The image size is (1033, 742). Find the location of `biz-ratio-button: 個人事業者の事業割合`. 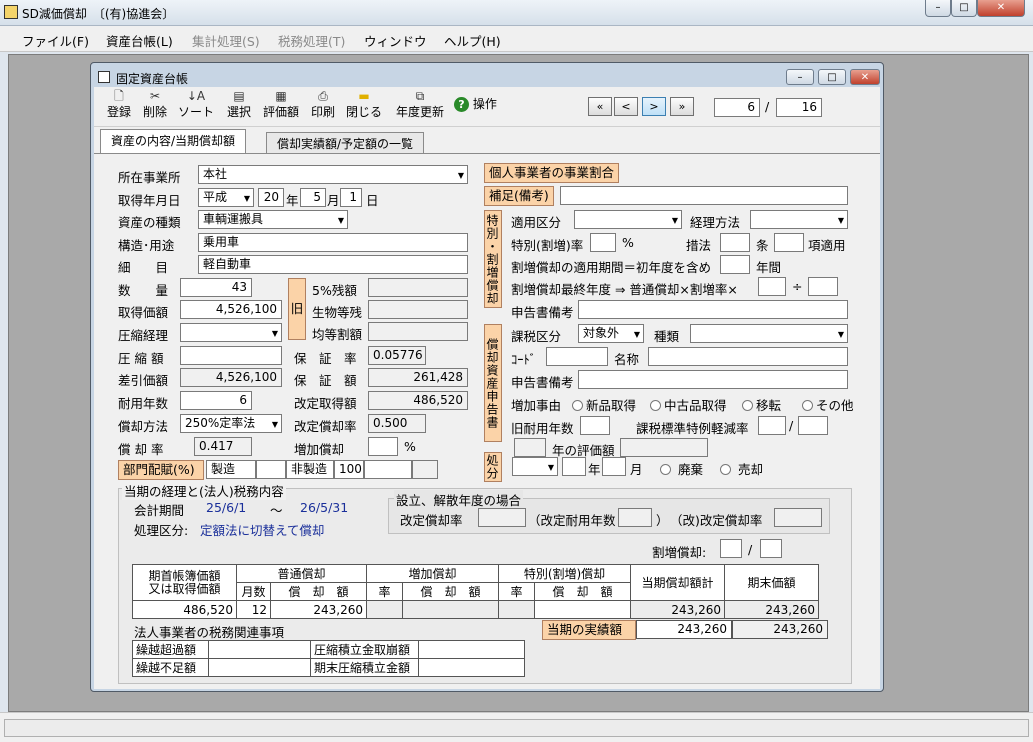

biz-ratio-button: 個人事業者の事業割合 is located at coordinates (552, 173).